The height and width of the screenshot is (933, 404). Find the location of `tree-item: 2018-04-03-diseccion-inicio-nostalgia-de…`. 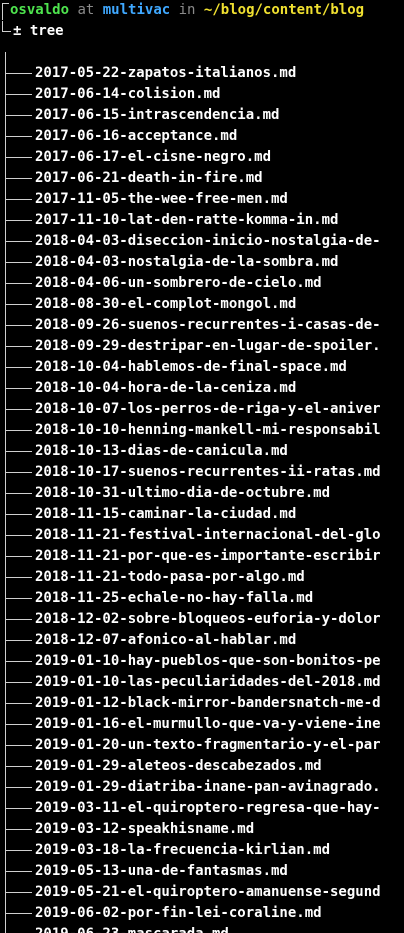

tree-item: 2018-04-03-diseccion-inicio-nostalgia-de… is located at coordinates (202, 241).